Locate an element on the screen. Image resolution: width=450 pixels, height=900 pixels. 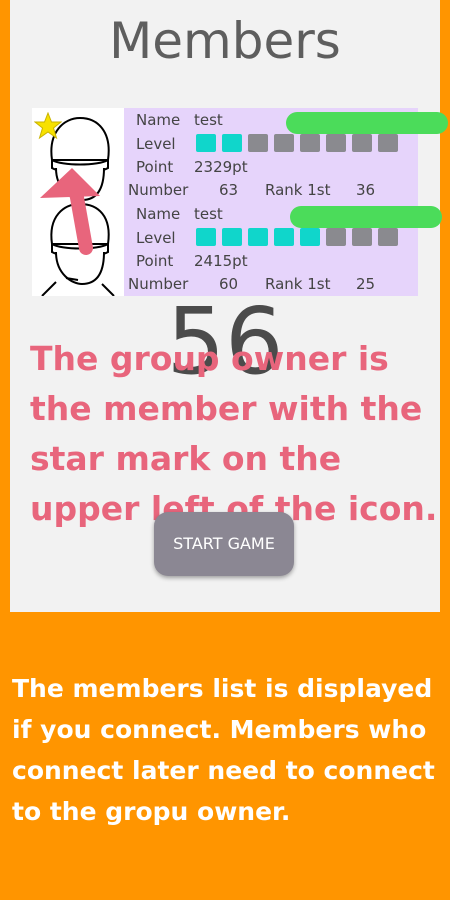
start-game-button: START GAME is located at coordinates (224, 544).